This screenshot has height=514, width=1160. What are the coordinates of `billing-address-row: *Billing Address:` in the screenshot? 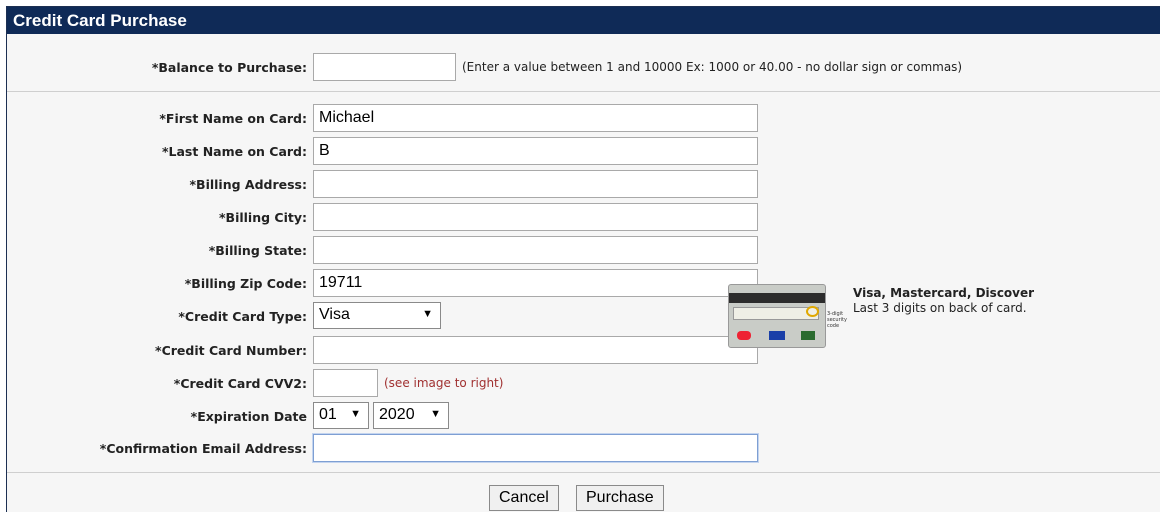 It's located at (583, 184).